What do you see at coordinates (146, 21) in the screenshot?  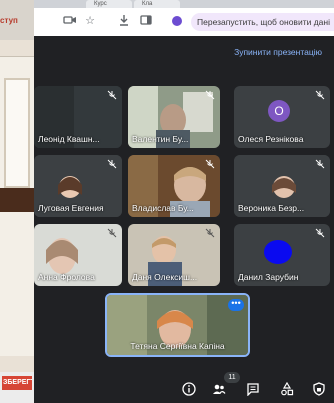 I see `side-panel-icon` at bounding box center [146, 21].